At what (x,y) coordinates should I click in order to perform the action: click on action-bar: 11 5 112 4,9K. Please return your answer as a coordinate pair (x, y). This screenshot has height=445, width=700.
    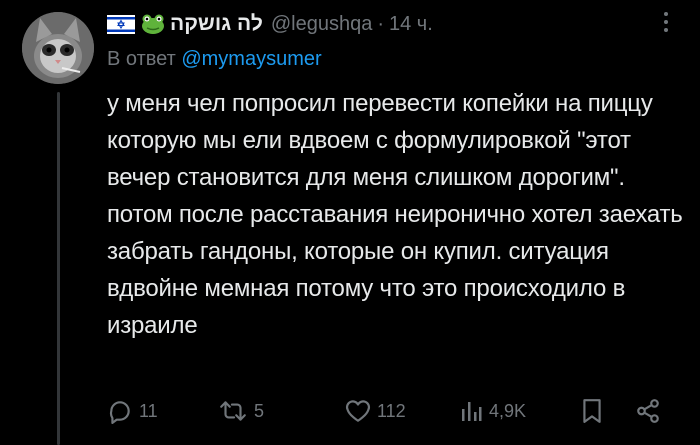
    Looking at the image, I should click on (387, 411).